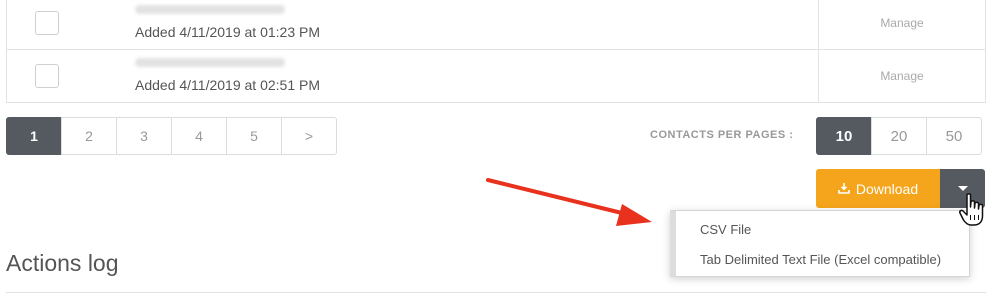 This screenshot has width=1000, height=305. What do you see at coordinates (62, 263) in the screenshot?
I see `actions-log-title: Actions log` at bounding box center [62, 263].